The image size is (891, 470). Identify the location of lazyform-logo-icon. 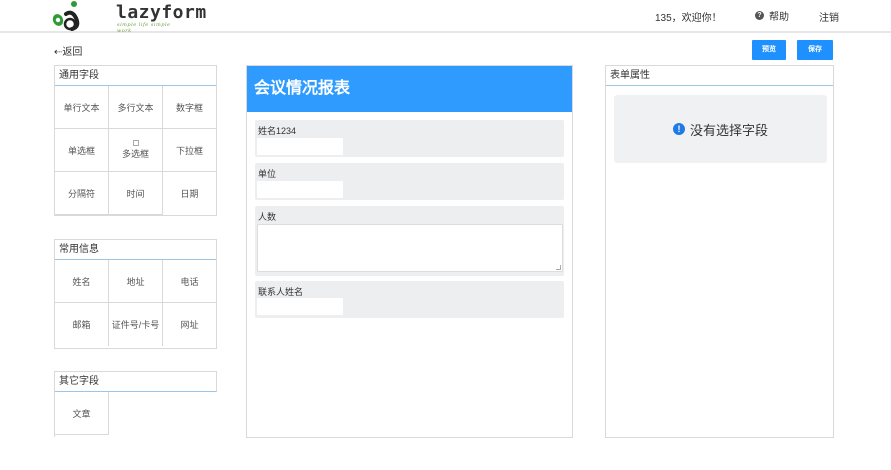
(66, 16).